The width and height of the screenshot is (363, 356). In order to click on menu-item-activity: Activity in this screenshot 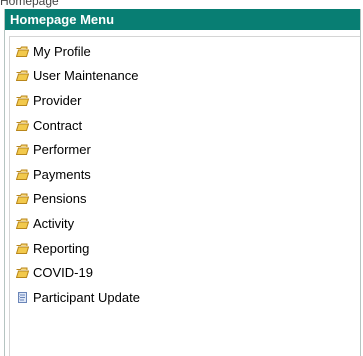, I will do `click(188, 223)`.